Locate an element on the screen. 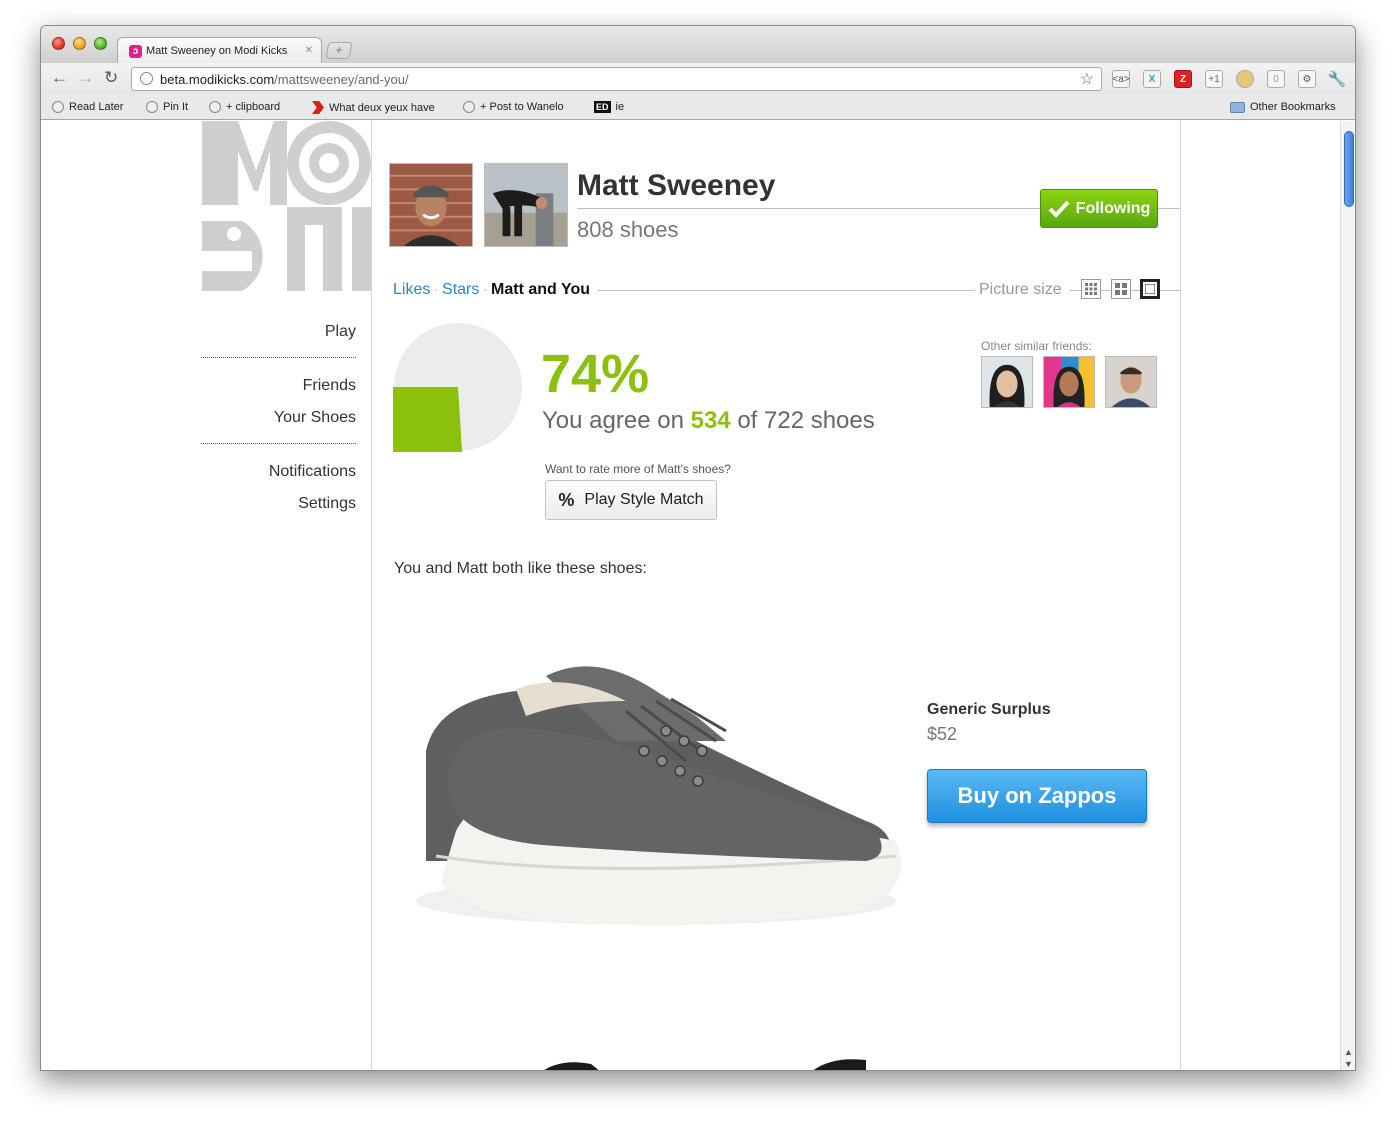 The image size is (1395, 1125). page-settings-icon: ⚙ is located at coordinates (1307, 79).